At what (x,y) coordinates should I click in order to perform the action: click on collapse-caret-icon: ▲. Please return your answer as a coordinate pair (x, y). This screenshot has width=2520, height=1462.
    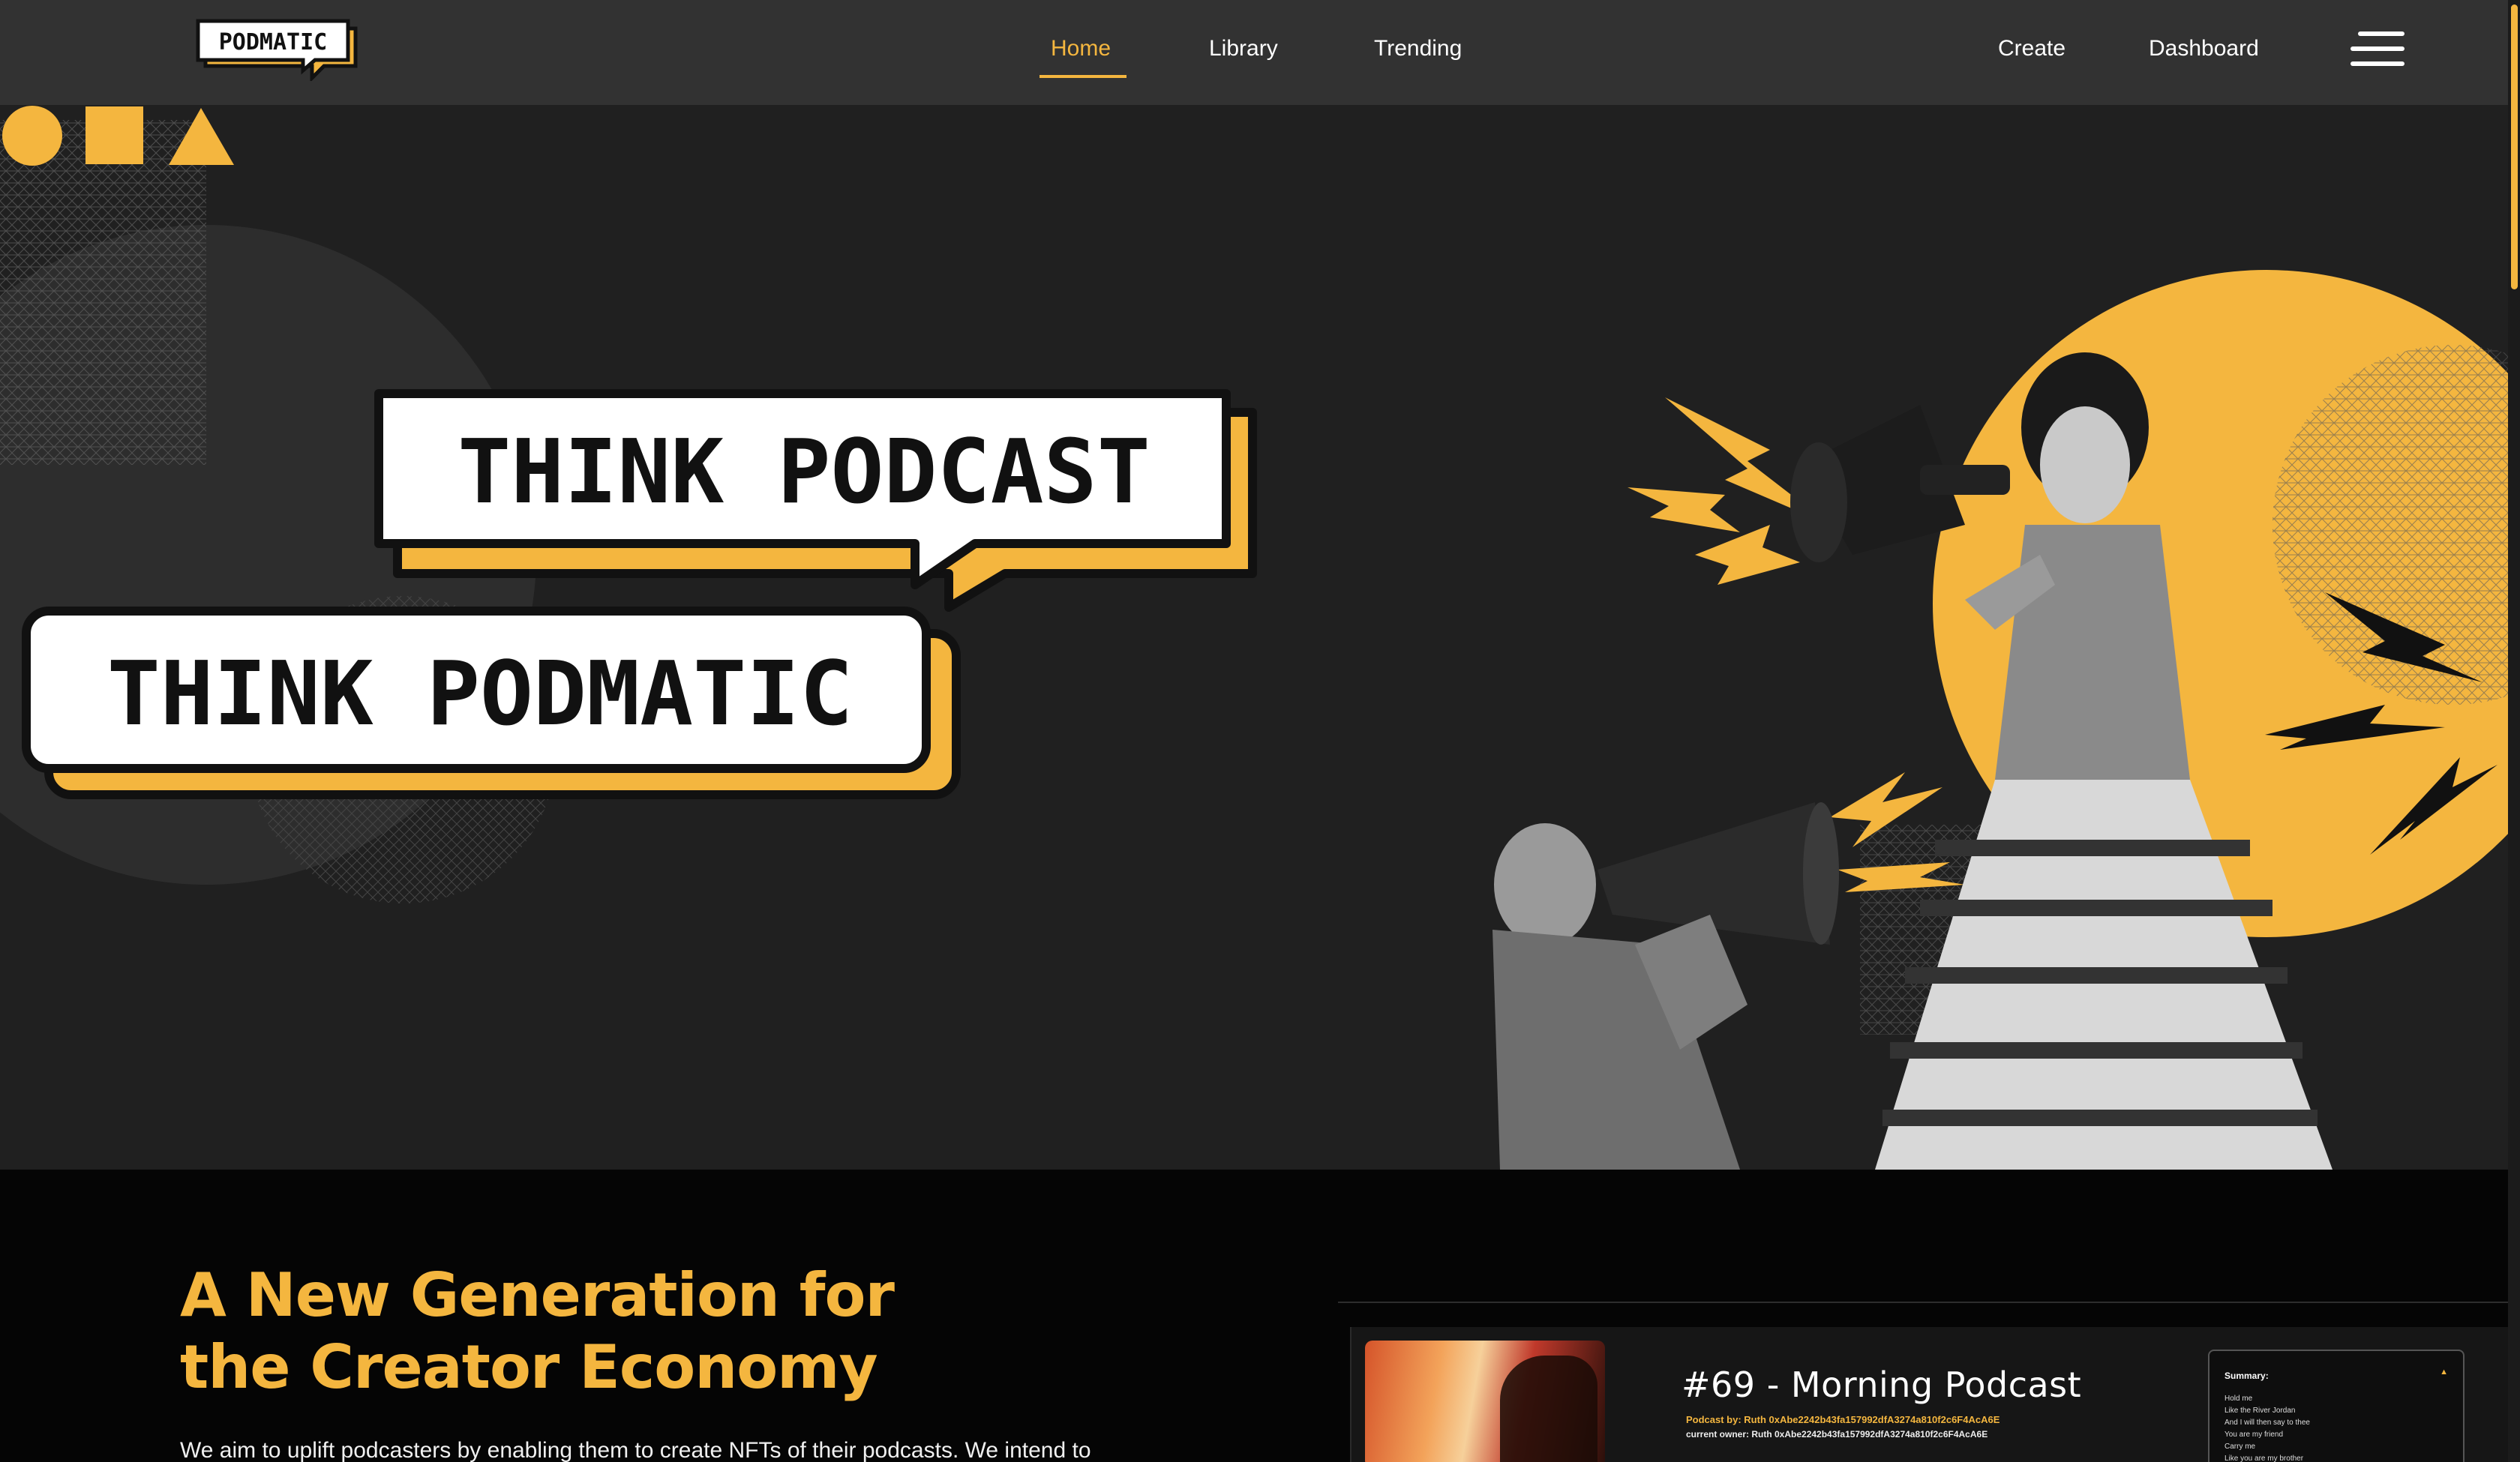
    Looking at the image, I should click on (2444, 1372).